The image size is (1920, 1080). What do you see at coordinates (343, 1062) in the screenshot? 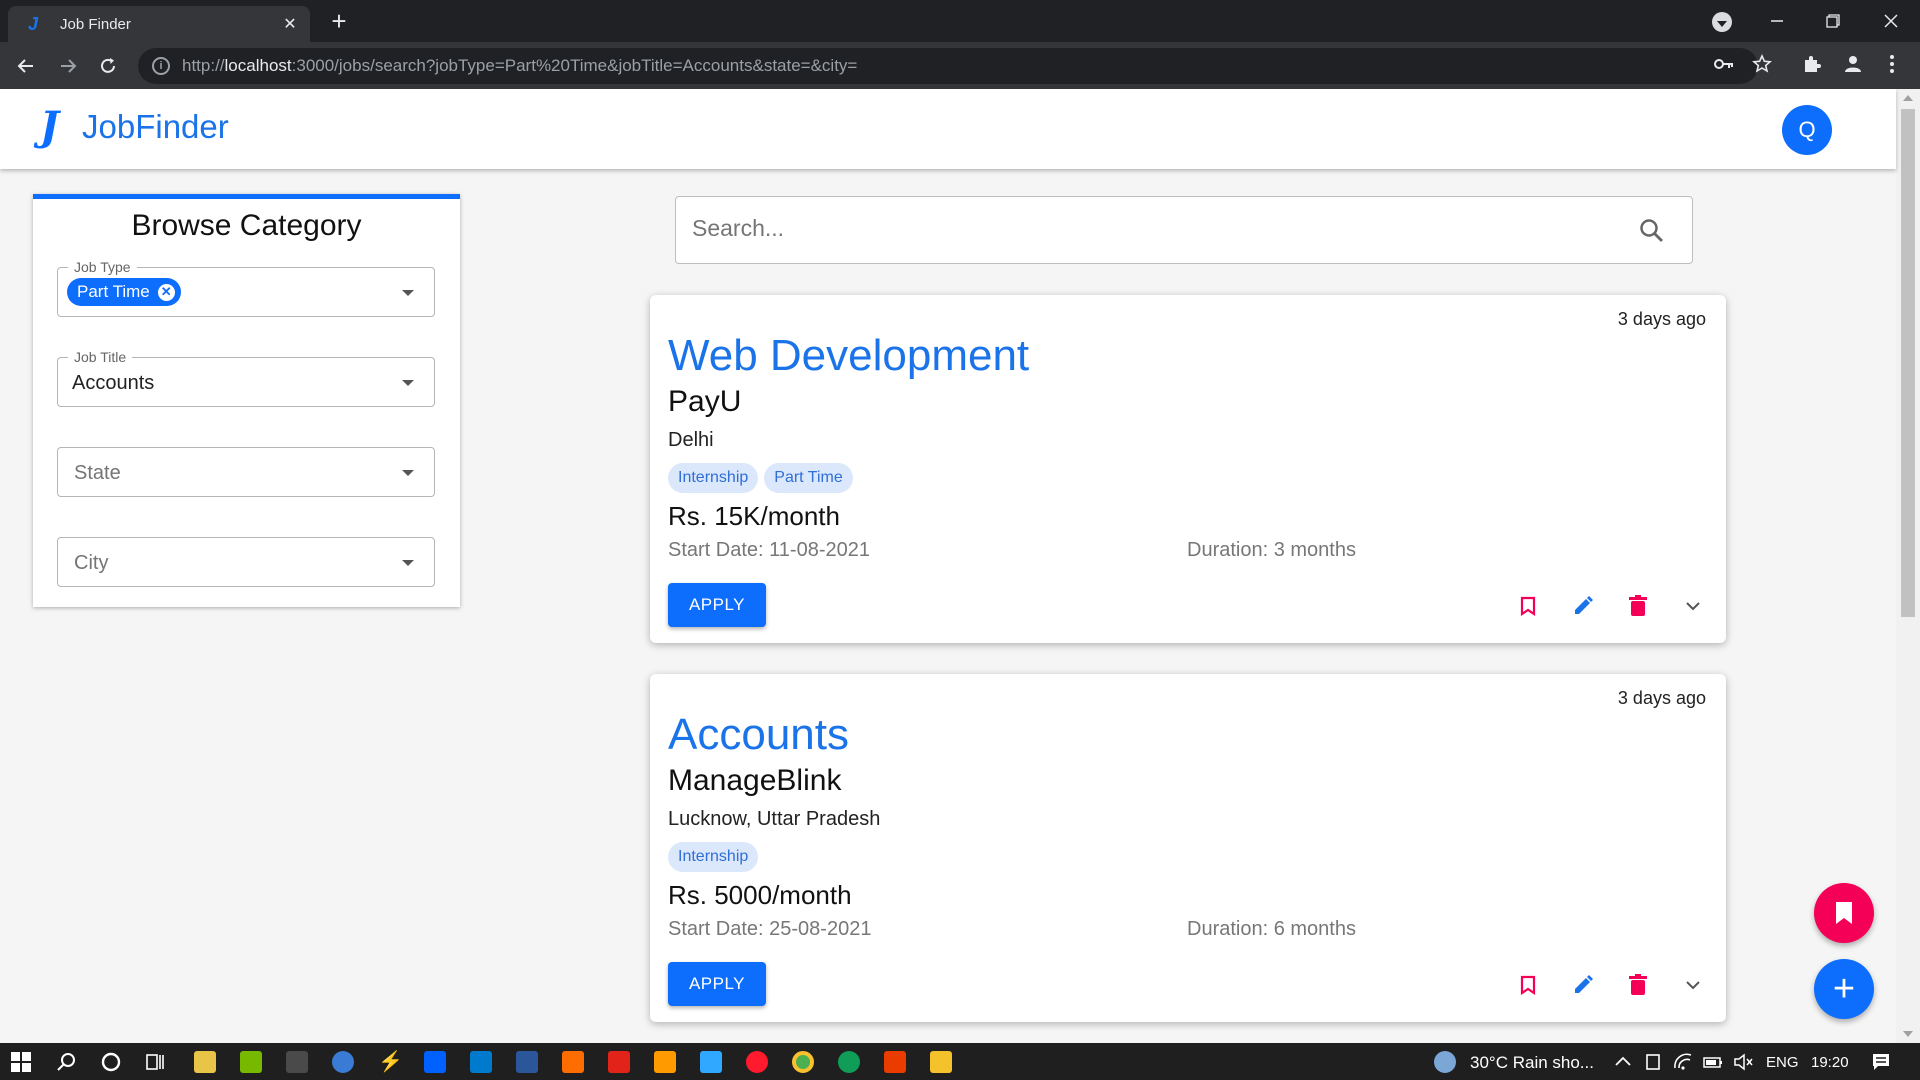
I see `app-icon` at bounding box center [343, 1062].